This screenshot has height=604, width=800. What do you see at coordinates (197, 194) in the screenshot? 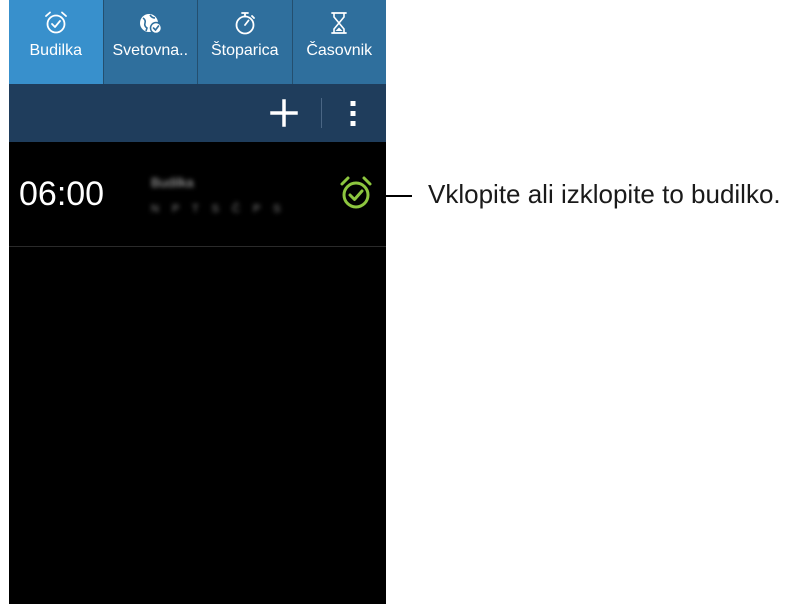
I see `alarm-list-item: 06:00 Budilka N P T S Č P S` at bounding box center [197, 194].